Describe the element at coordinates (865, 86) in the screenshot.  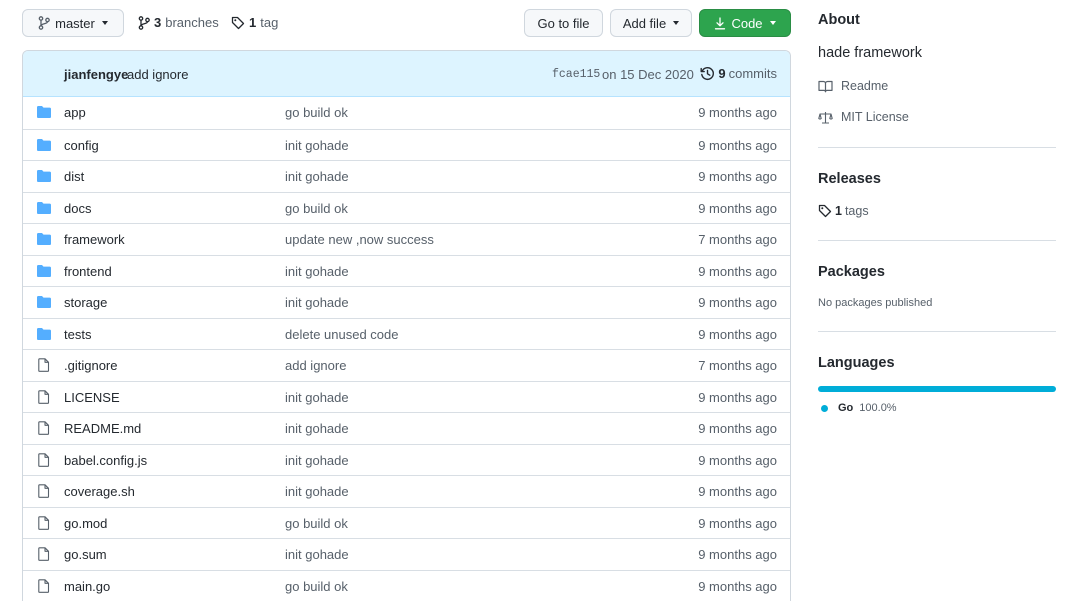
I see `readme-label: Readme` at that location.